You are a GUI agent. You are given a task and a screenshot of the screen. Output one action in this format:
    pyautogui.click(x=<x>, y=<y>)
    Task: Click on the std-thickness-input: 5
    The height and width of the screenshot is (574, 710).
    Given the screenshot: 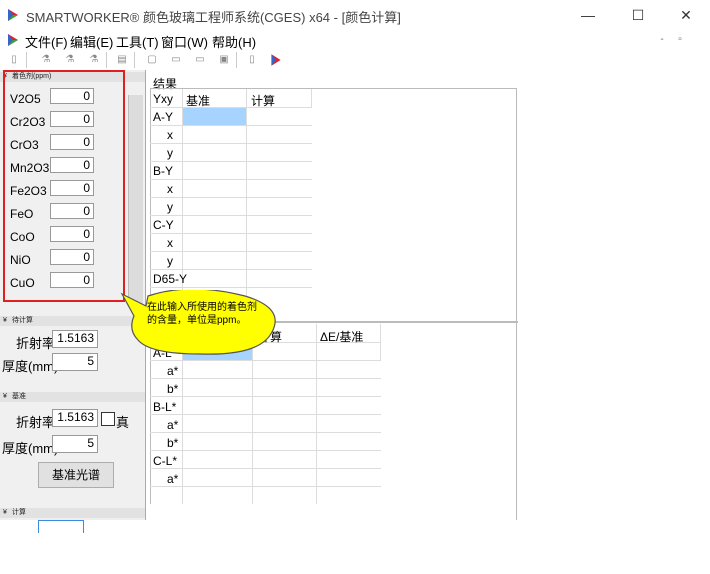 What is the action you would take?
    pyautogui.click(x=75, y=444)
    